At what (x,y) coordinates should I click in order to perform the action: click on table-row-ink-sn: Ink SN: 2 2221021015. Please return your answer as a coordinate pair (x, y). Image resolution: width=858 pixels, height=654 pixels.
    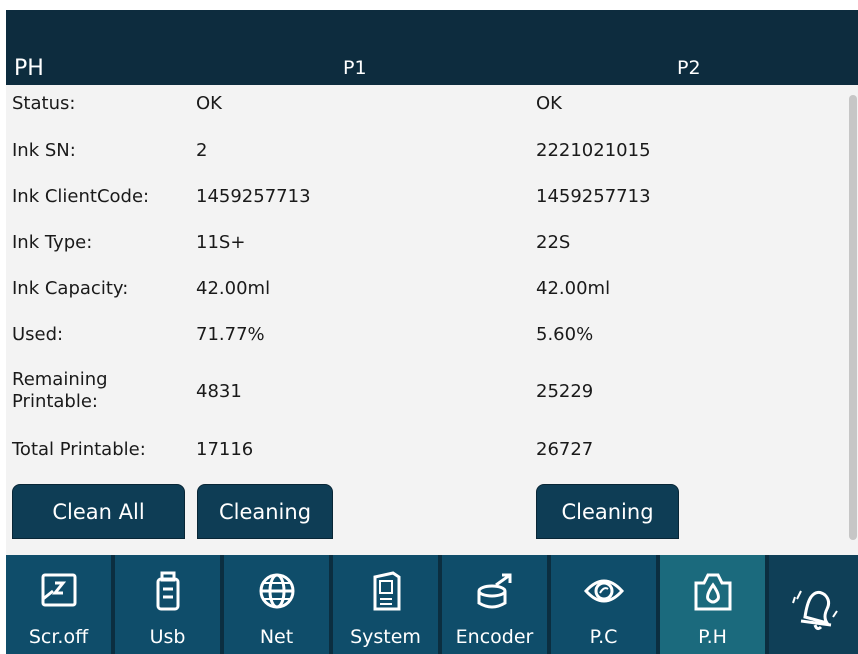
    Looking at the image, I should click on (426, 150).